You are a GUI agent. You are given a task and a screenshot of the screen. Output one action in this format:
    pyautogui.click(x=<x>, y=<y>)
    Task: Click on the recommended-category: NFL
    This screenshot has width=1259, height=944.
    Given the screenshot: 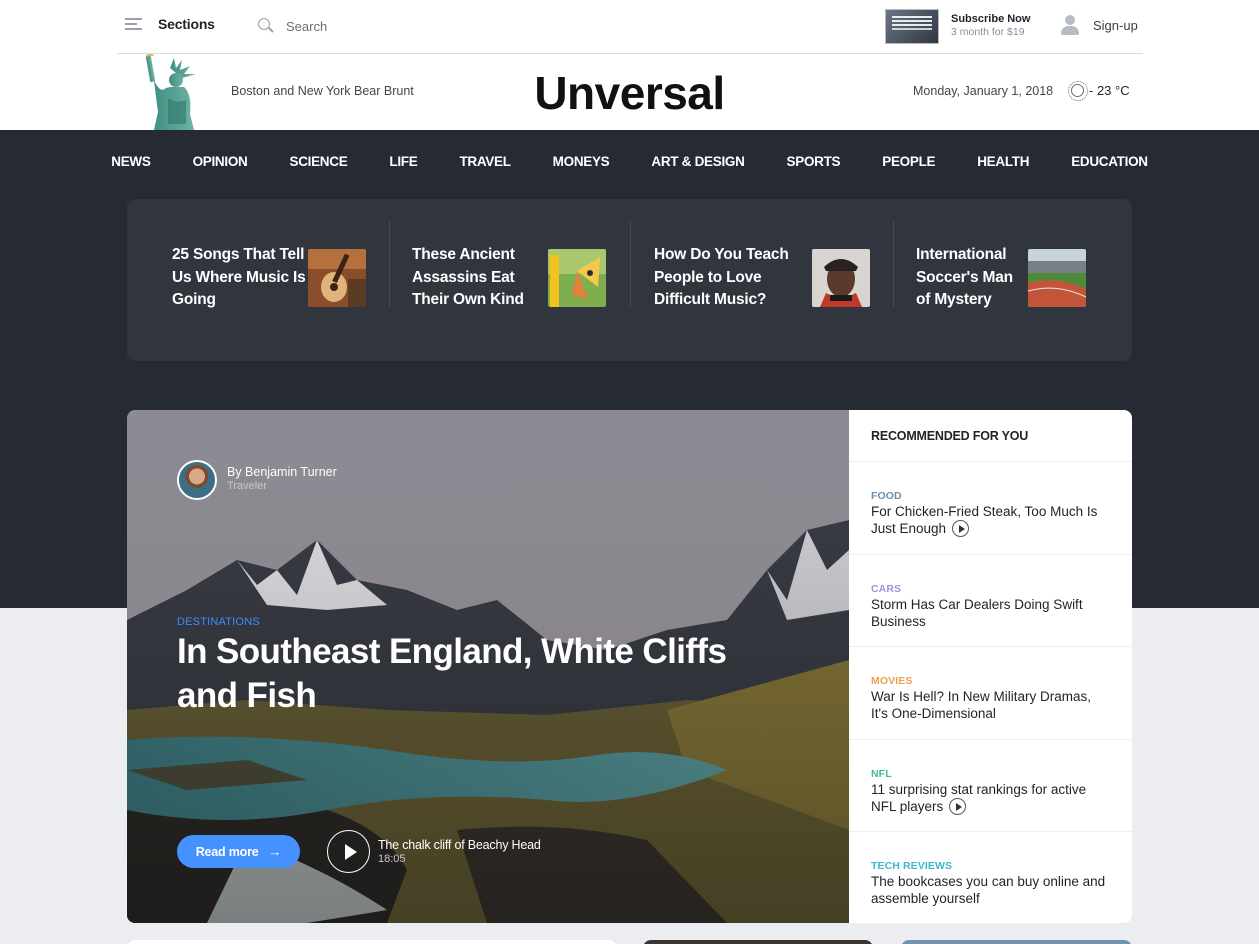 What is the action you would take?
    pyautogui.click(x=881, y=773)
    